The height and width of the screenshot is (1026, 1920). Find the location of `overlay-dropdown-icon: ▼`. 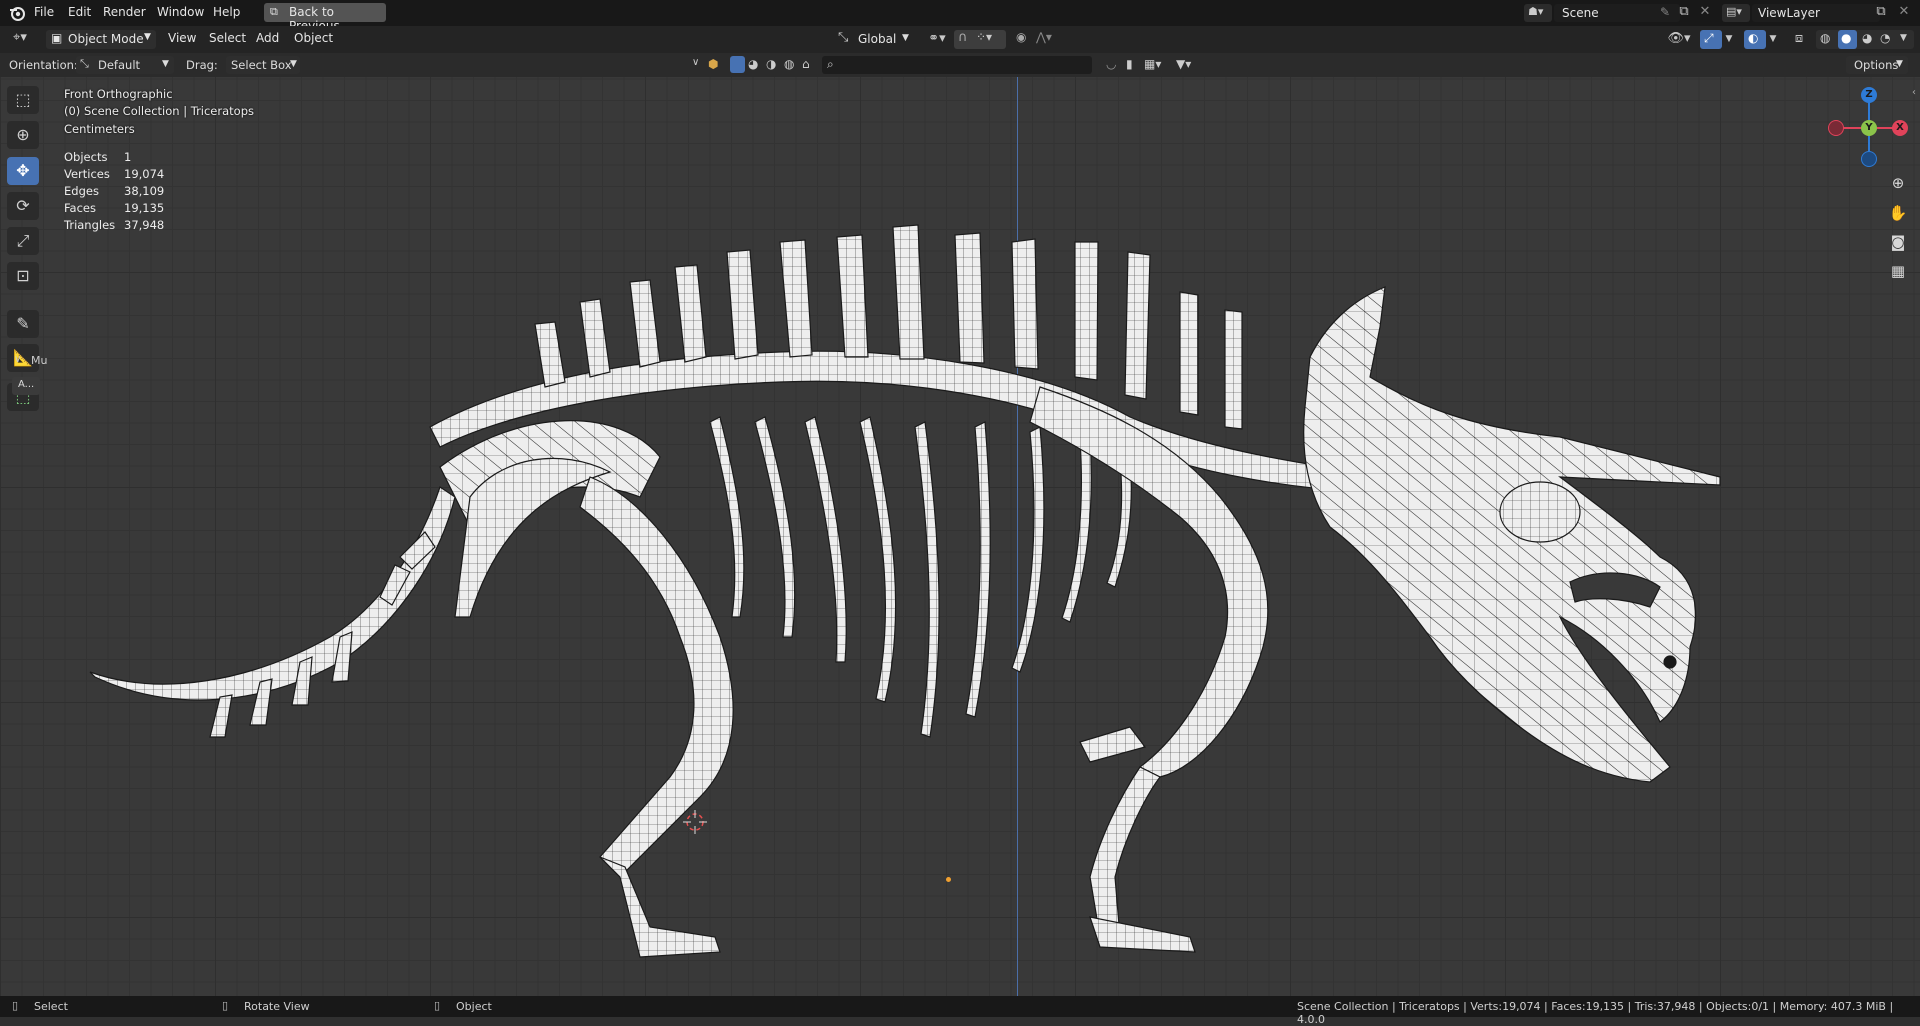

overlay-dropdown-icon: ▼ is located at coordinates (1773, 39).